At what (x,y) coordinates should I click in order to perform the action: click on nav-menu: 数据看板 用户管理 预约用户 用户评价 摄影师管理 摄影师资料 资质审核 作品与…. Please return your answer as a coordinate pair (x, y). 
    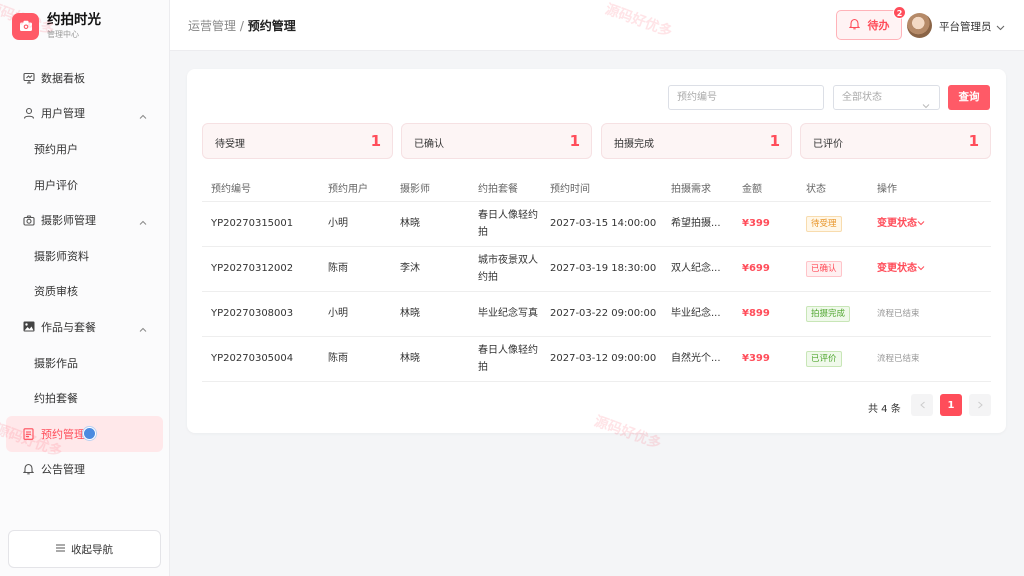
    Looking at the image, I should click on (84, 273).